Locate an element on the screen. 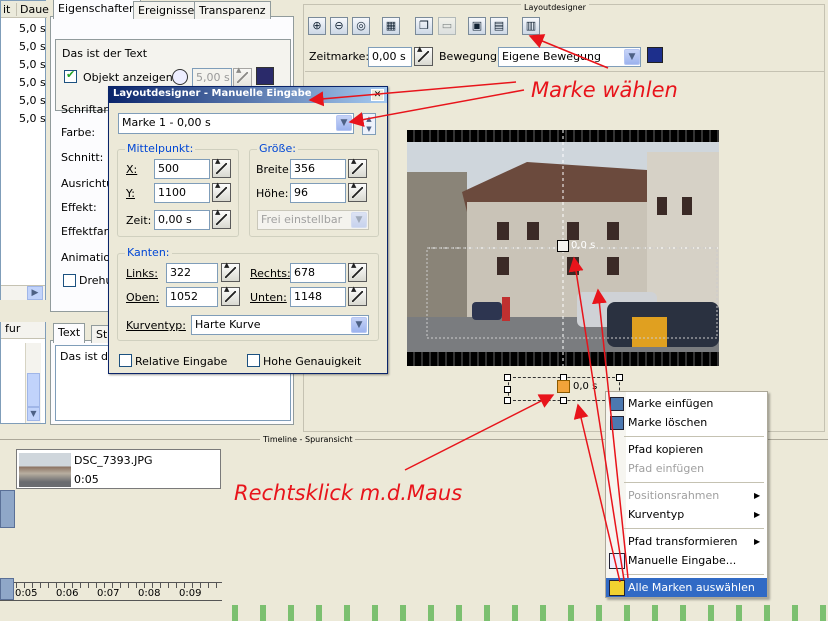 The height and width of the screenshot is (621, 828). kurventyp-dropdown-icon: ▼ is located at coordinates (359, 325).